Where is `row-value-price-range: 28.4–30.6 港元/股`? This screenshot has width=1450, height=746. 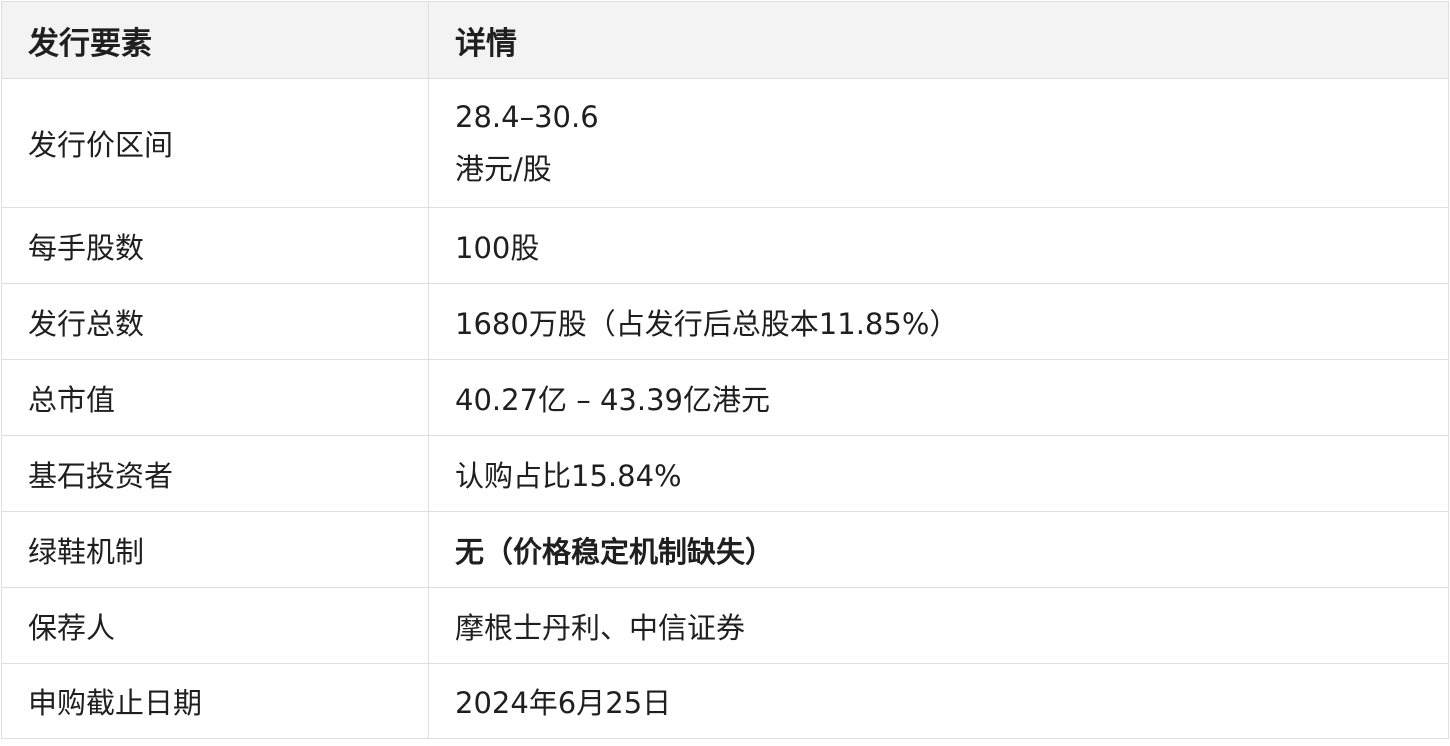 row-value-price-range: 28.4–30.6 港元/股 is located at coordinates (938, 143).